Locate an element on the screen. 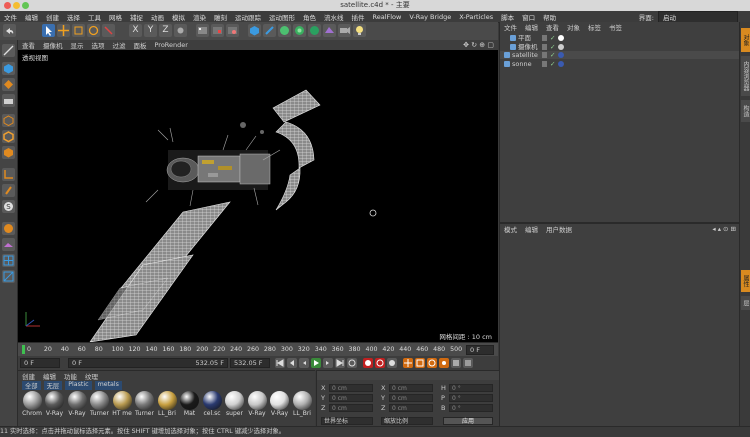  attribute-menu-edit: 编辑 is located at coordinates (531, 229).